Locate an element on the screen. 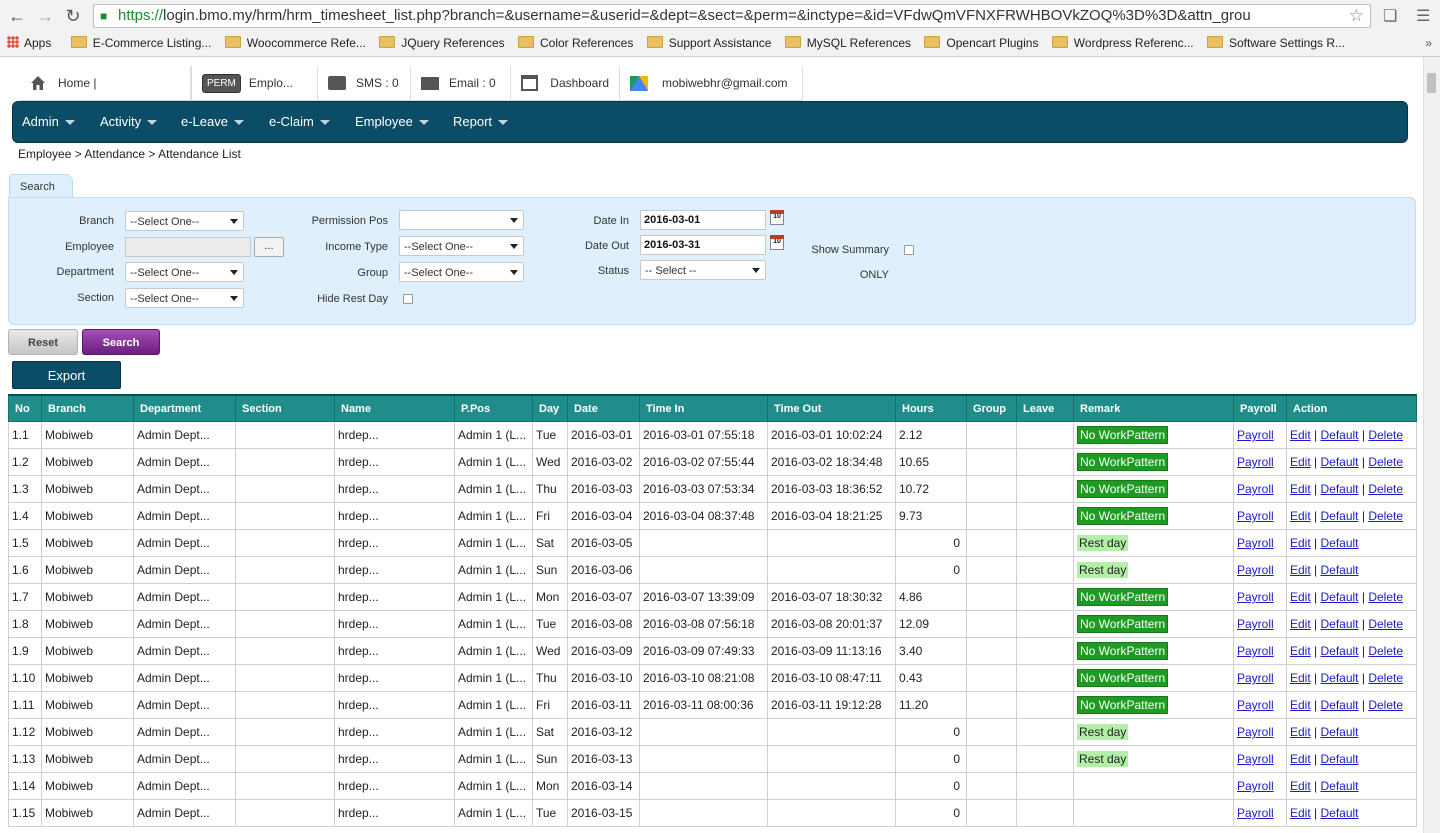  vertical-scrollbar is located at coordinates (1431, 445).